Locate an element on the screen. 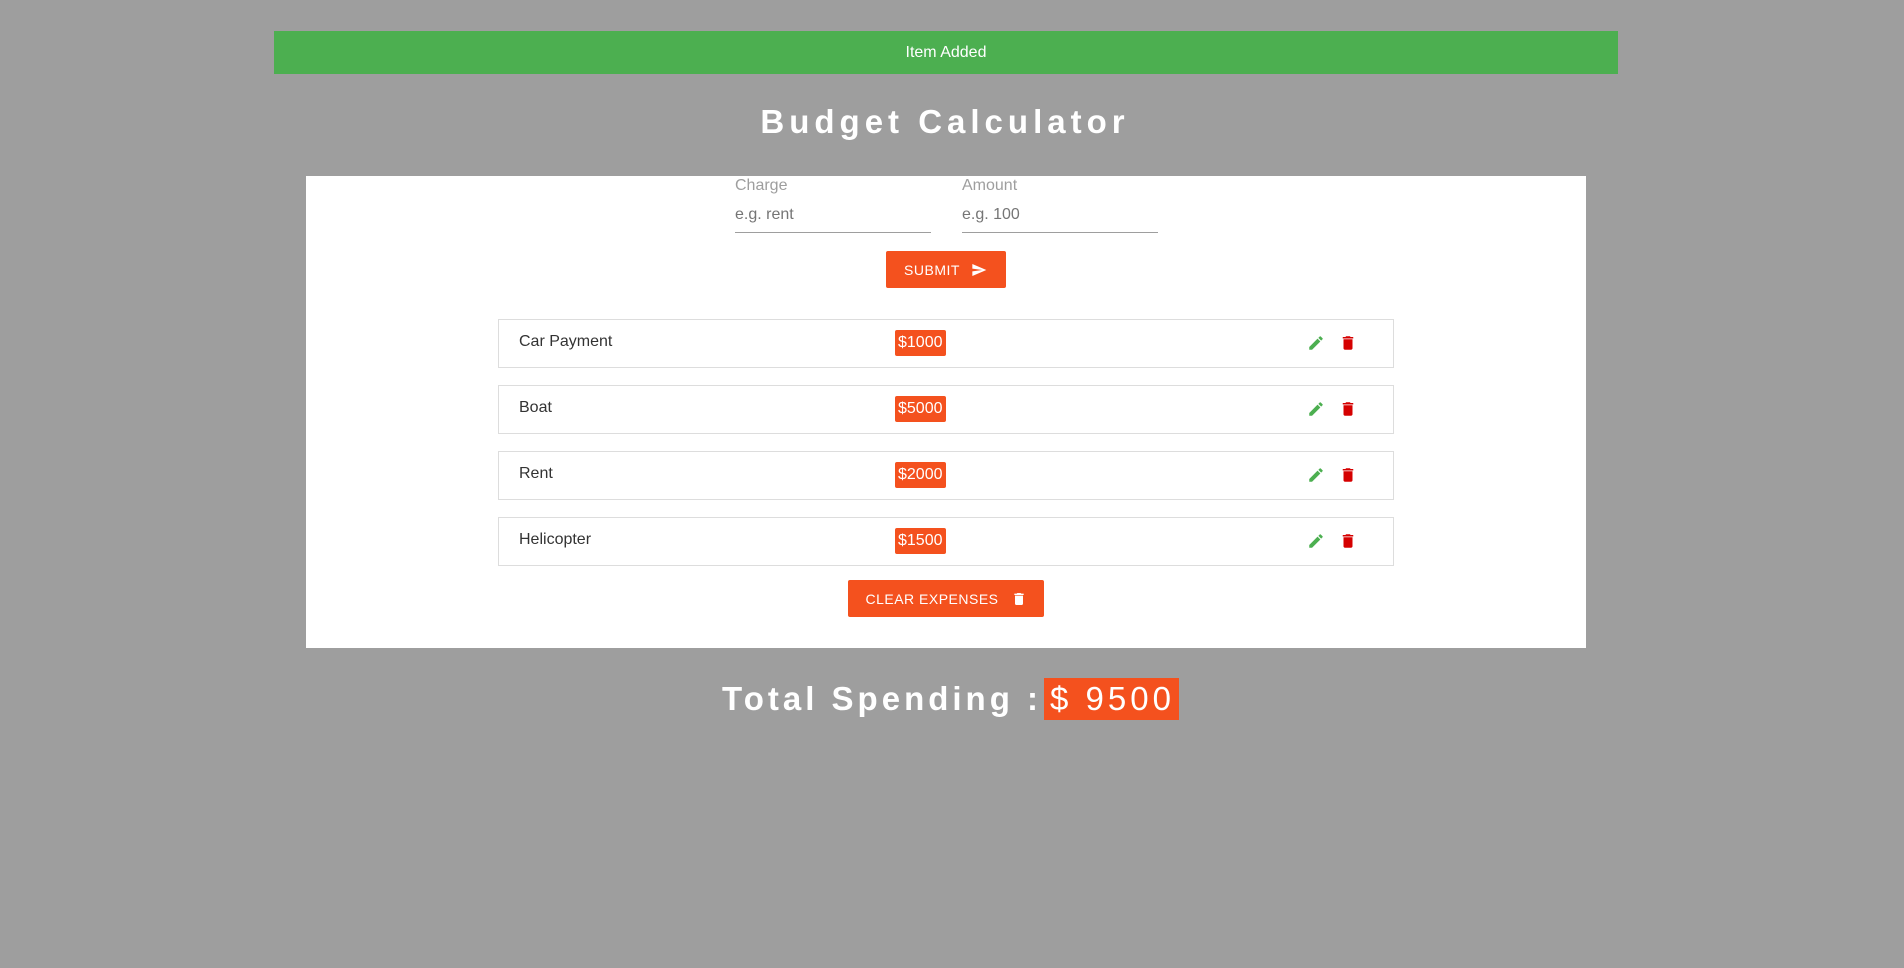  submit-button: SUBMIT is located at coordinates (946, 269).